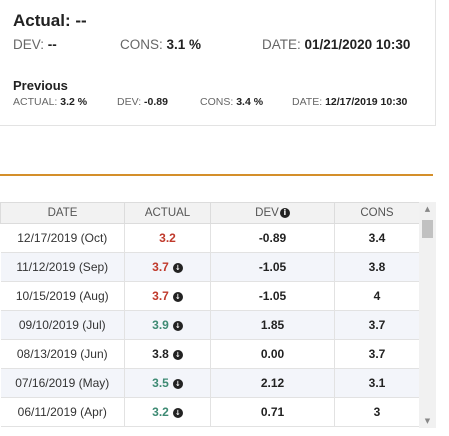 The image size is (449, 436). What do you see at coordinates (35, 102) in the screenshot?
I see `previous-actual-label: ACTUAL:` at bounding box center [35, 102].